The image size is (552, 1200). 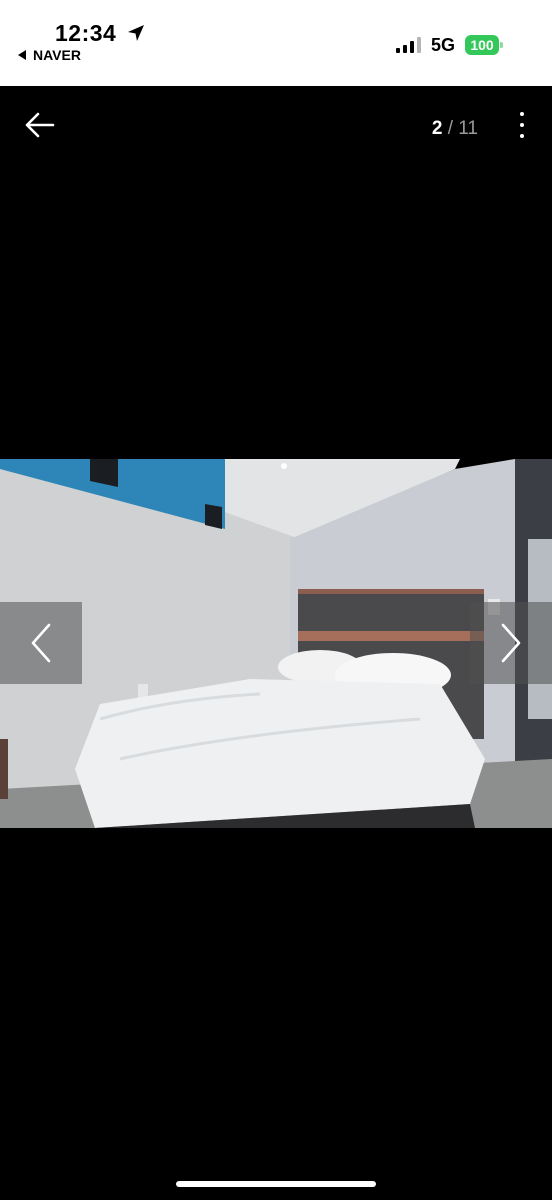 I want to click on back-arrow-icon, so click(x=40, y=125).